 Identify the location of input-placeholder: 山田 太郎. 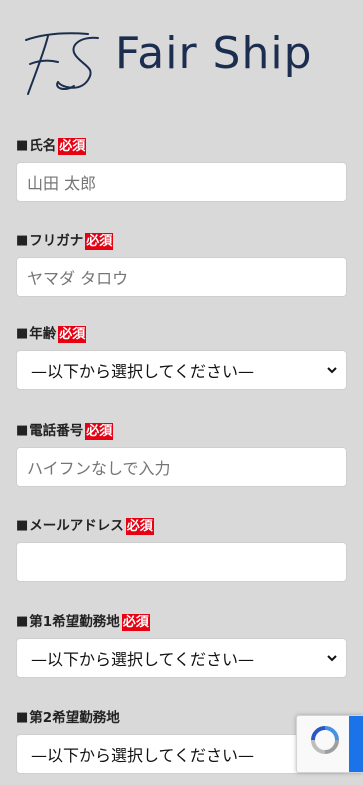
(62, 183).